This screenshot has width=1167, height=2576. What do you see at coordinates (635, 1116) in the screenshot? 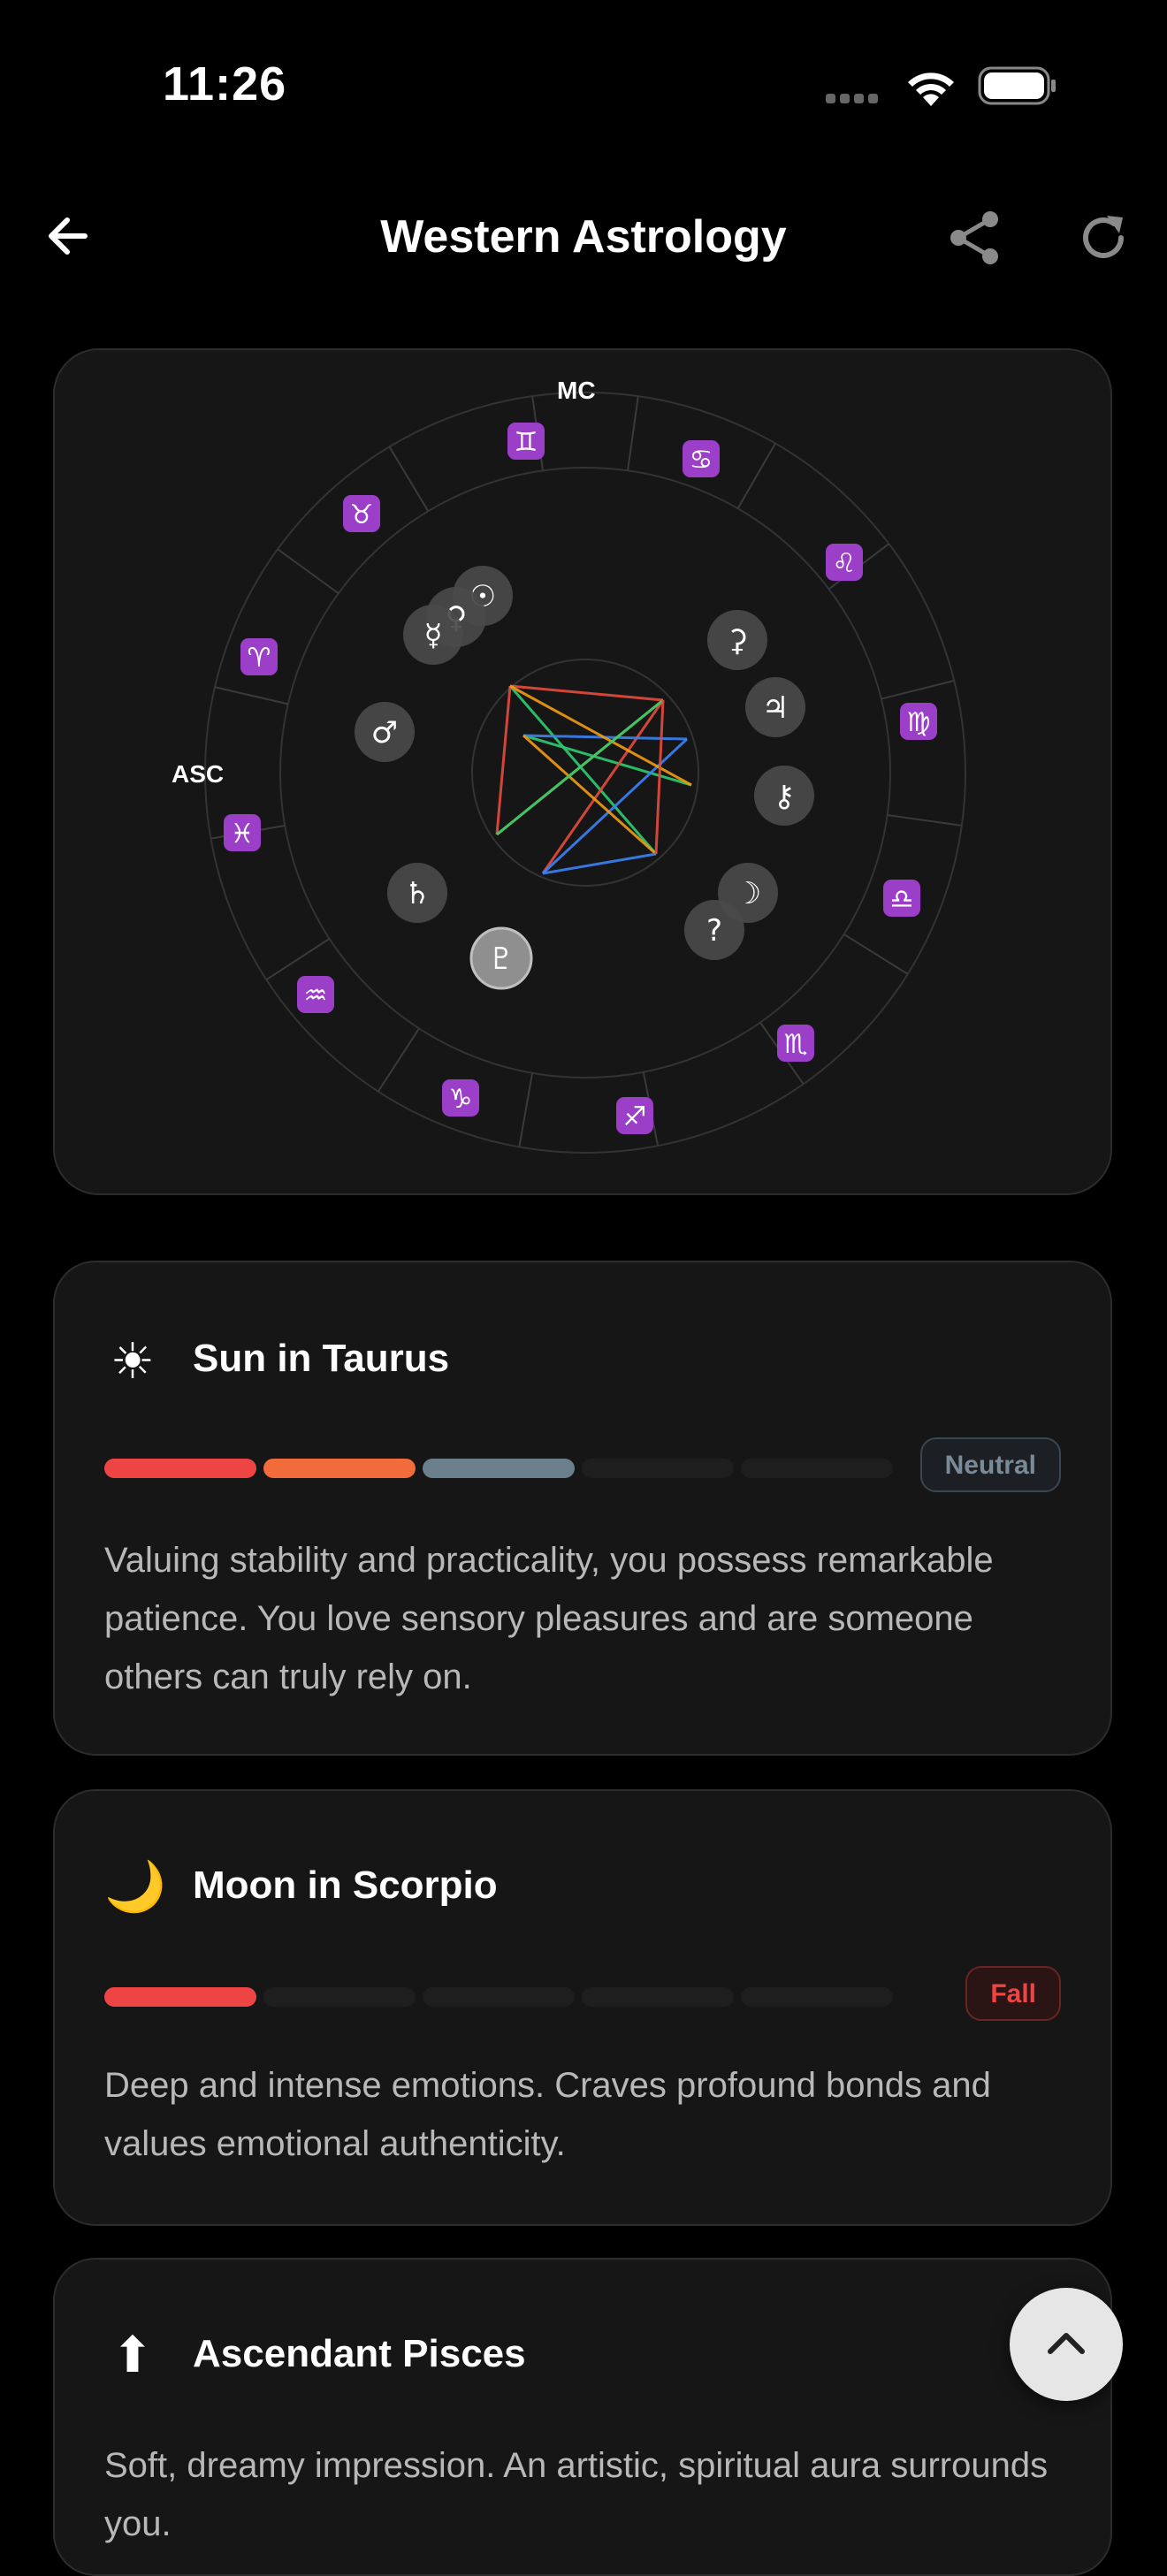
I see `sagittarius-sign-glyph: ♐` at bounding box center [635, 1116].